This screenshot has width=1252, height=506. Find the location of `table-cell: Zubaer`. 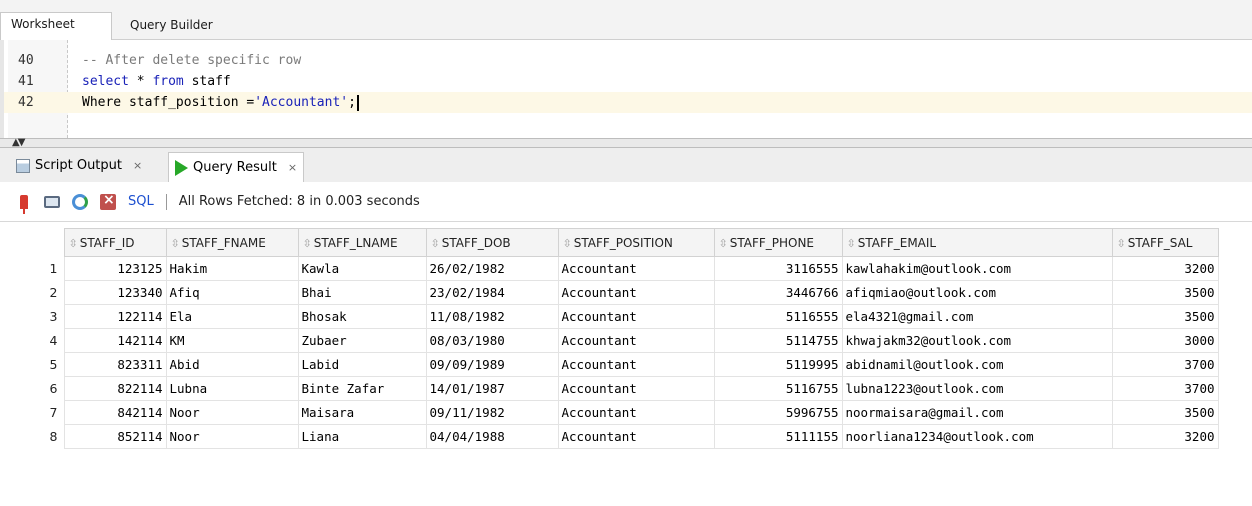

table-cell: Zubaer is located at coordinates (362, 340).